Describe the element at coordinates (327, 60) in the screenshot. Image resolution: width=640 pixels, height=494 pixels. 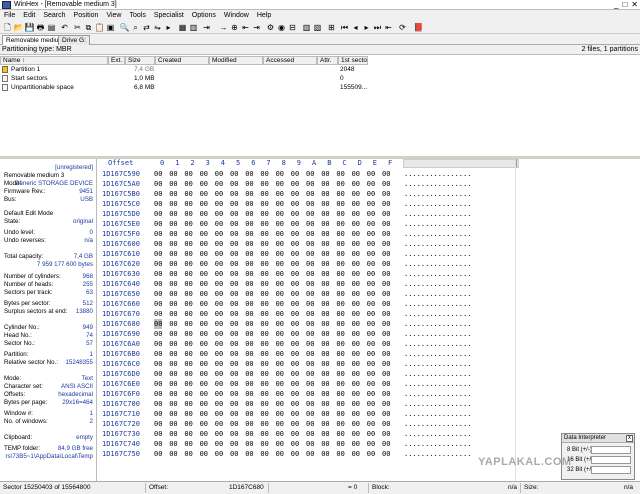
I see `column-header-attr: Attr.` at that location.